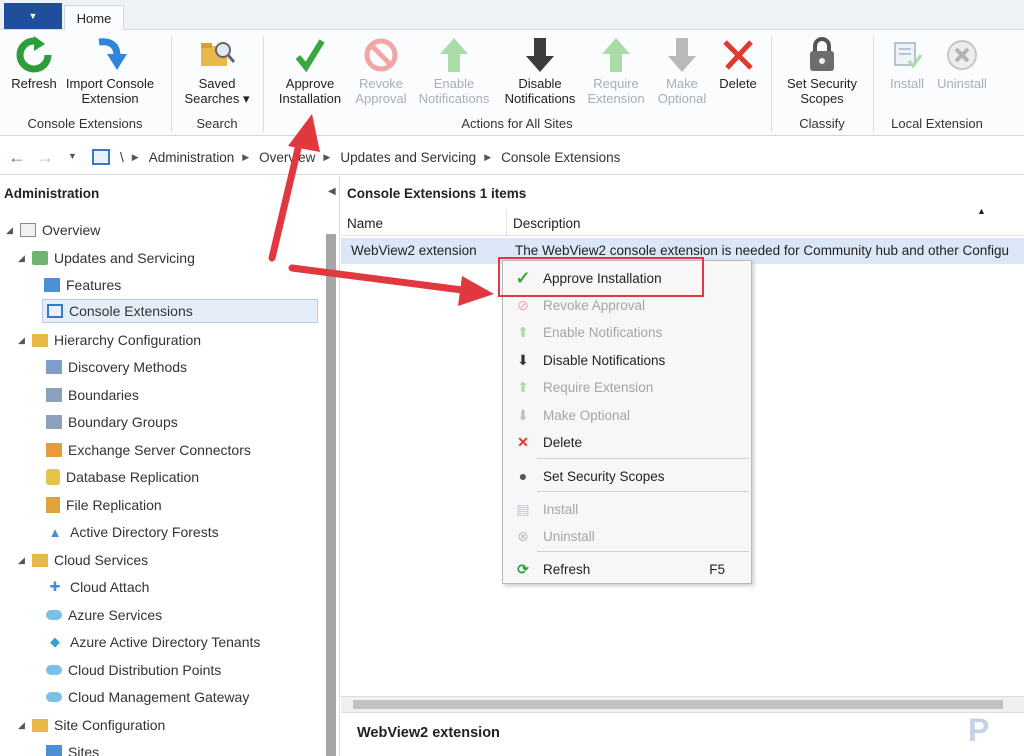 This screenshot has width=1024, height=756. Describe the element at coordinates (822, 72) in the screenshot. I see `set-security-scopes-button: Set Security Scopes` at that location.